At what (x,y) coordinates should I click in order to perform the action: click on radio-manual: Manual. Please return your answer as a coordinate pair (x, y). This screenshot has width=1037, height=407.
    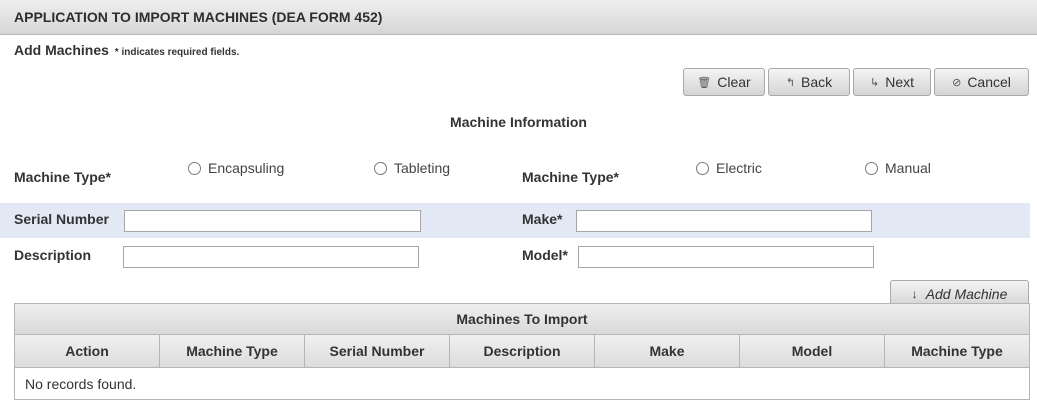
    Looking at the image, I should click on (898, 168).